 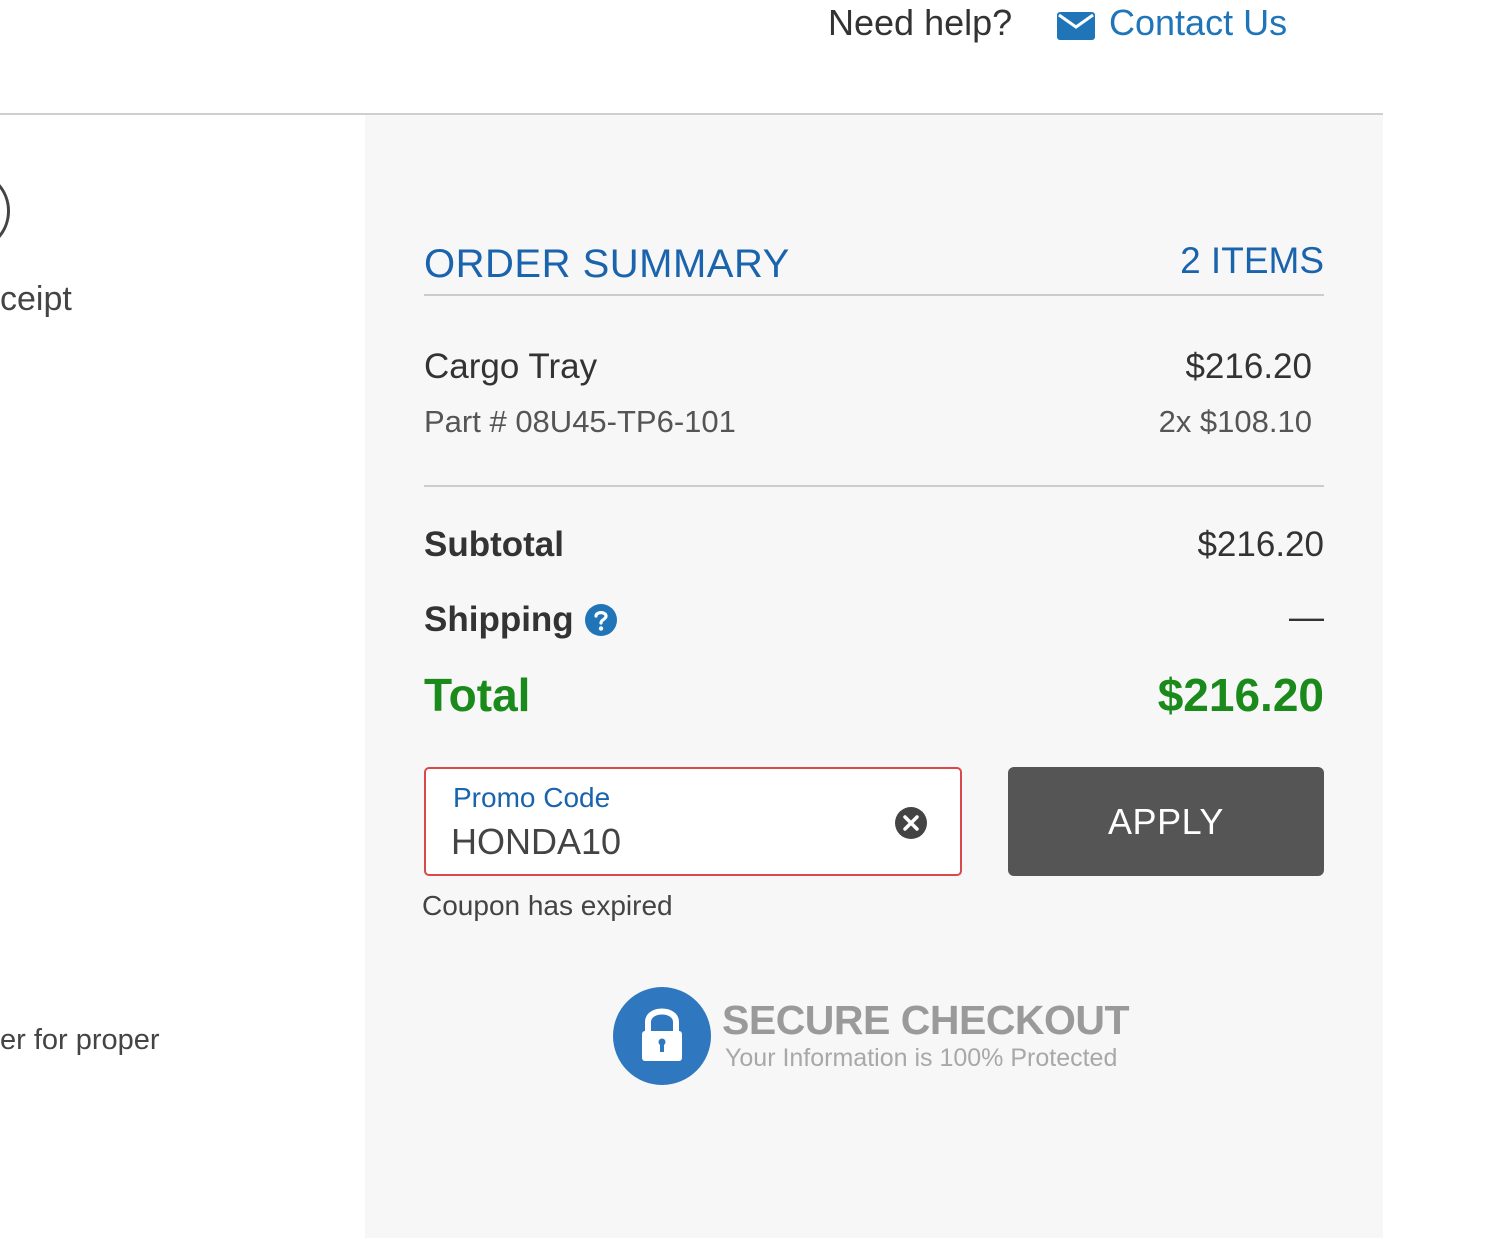 I want to click on promo-error-message: Coupon has expired, so click(x=547, y=905).